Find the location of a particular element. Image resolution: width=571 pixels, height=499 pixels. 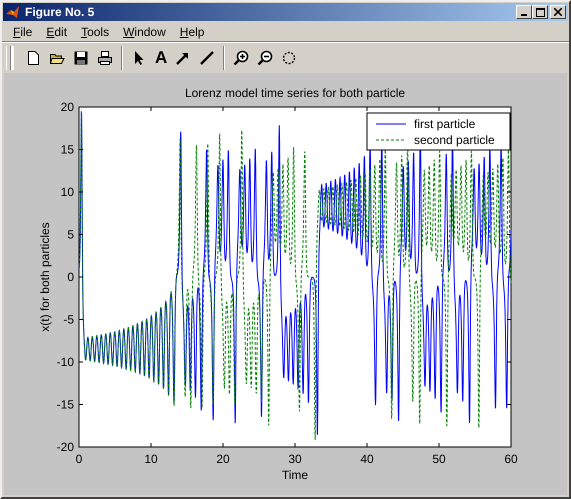

maximize-icon is located at coordinates (540, 12).